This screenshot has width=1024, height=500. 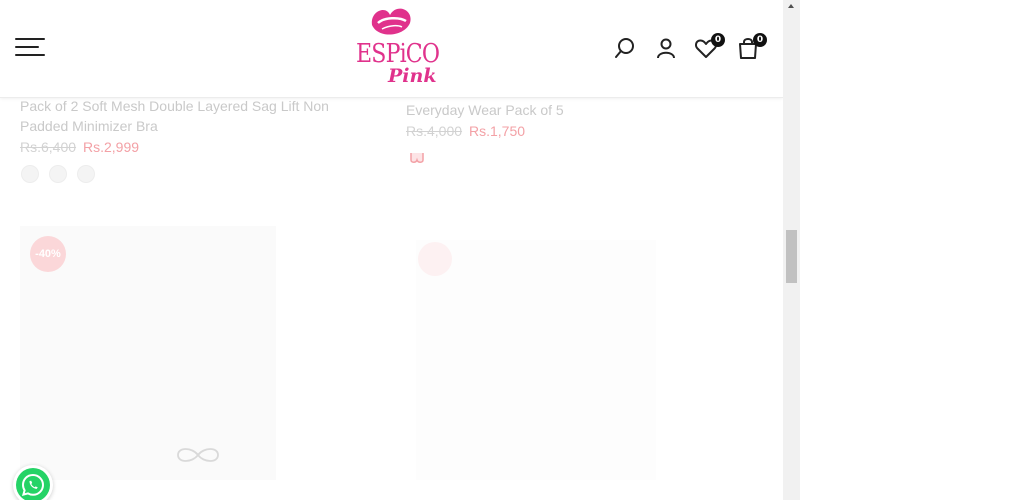 I want to click on scroll-up-arrow-icon, so click(x=791, y=6).